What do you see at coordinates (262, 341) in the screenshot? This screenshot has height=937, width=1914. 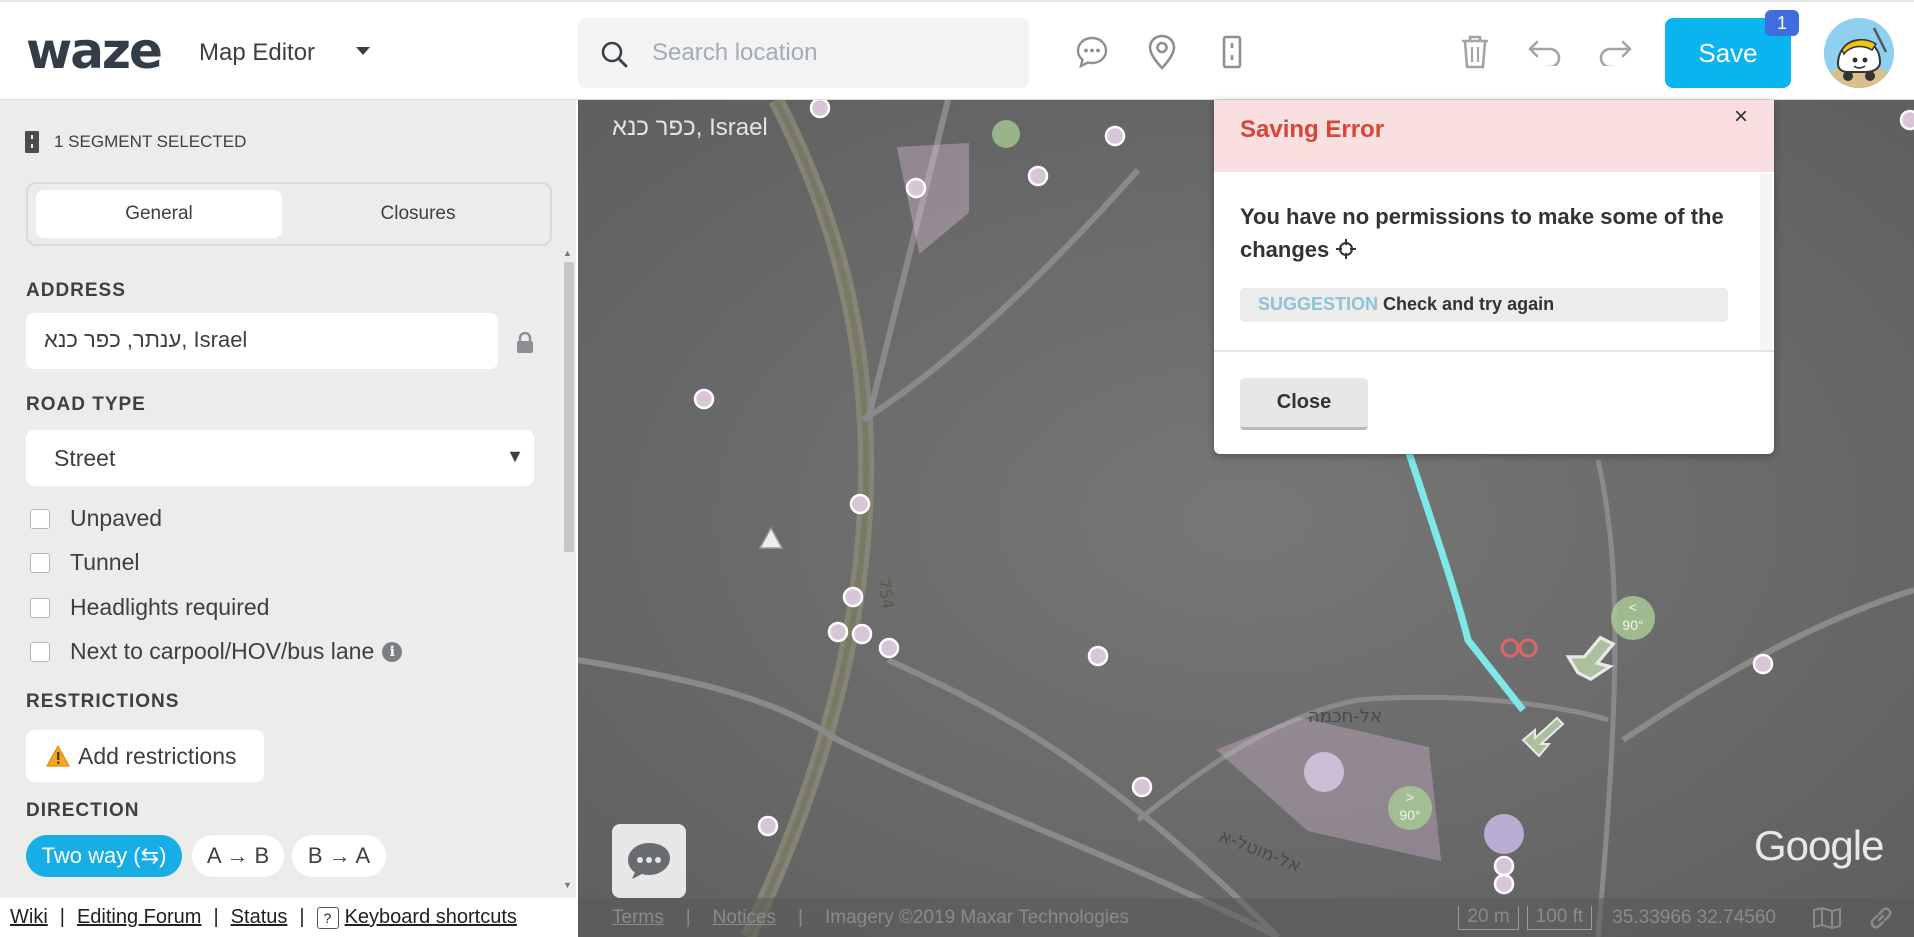 I see `address-field: ענתר, כפר כנא, Israel` at bounding box center [262, 341].